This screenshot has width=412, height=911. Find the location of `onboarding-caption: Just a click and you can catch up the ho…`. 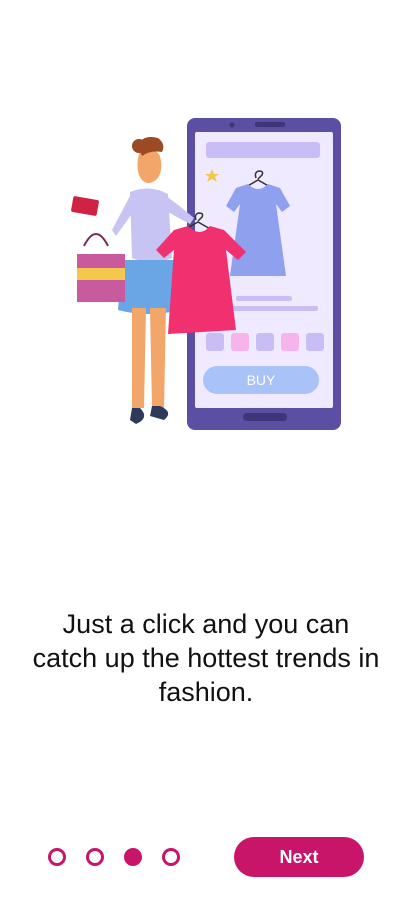

onboarding-caption: Just a click and you can catch up the ho… is located at coordinates (206, 658).